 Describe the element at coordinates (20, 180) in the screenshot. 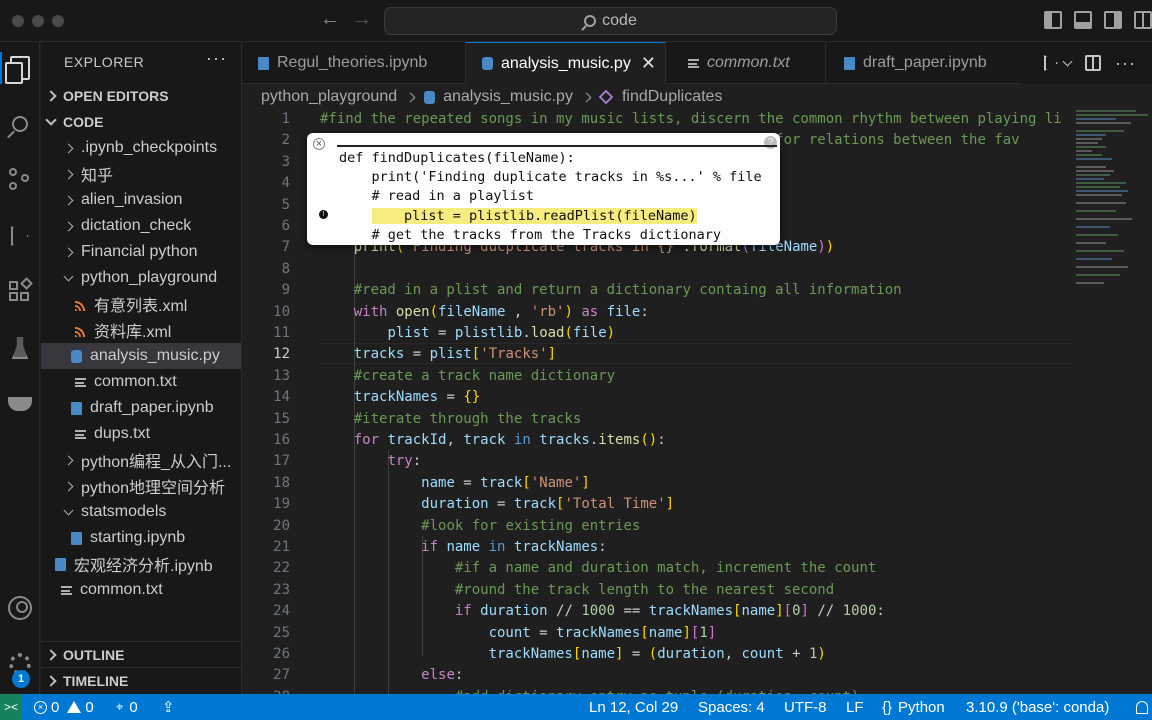

I see `source-control-activity` at that location.